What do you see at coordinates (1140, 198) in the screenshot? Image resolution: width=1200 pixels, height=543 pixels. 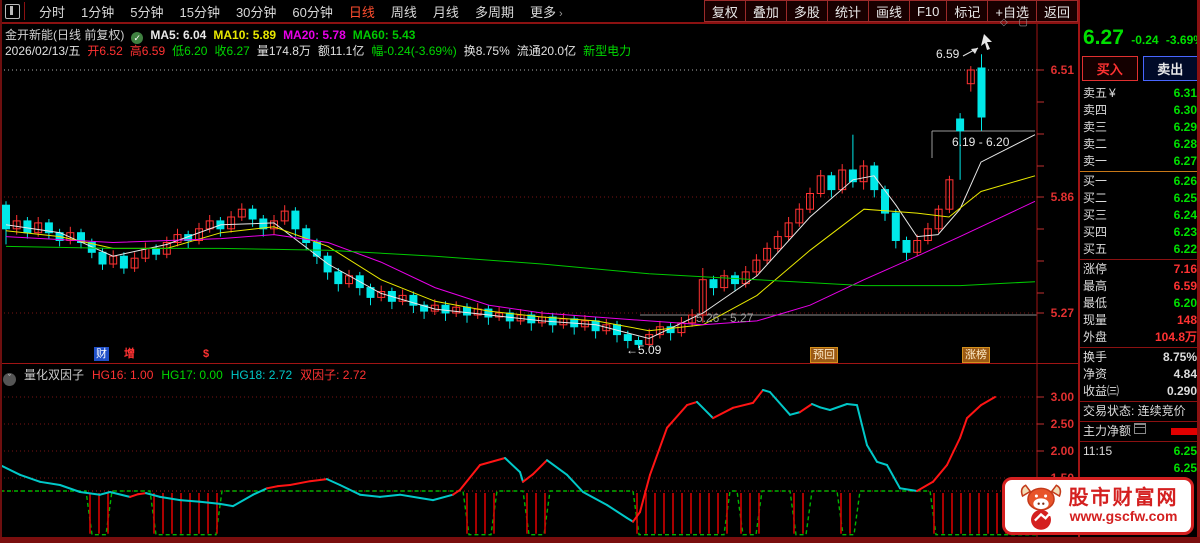 I see `bid-row-1: 买二 6.25` at bounding box center [1140, 198].